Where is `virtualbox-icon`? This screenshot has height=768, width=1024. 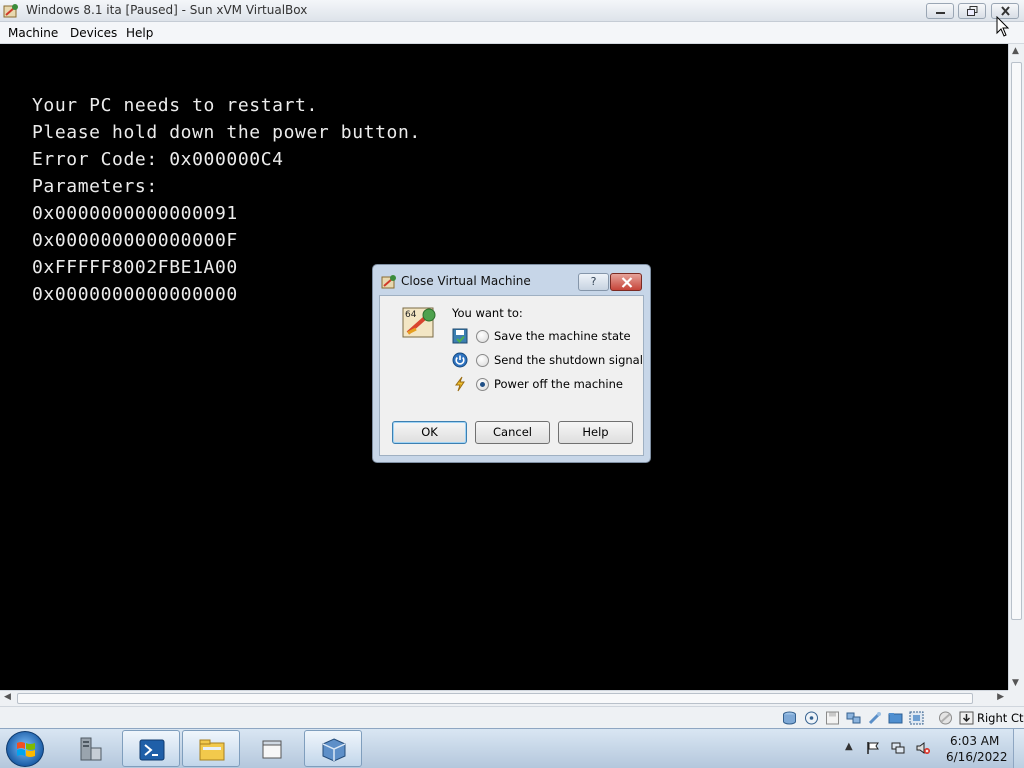
virtualbox-icon is located at coordinates (334, 750).